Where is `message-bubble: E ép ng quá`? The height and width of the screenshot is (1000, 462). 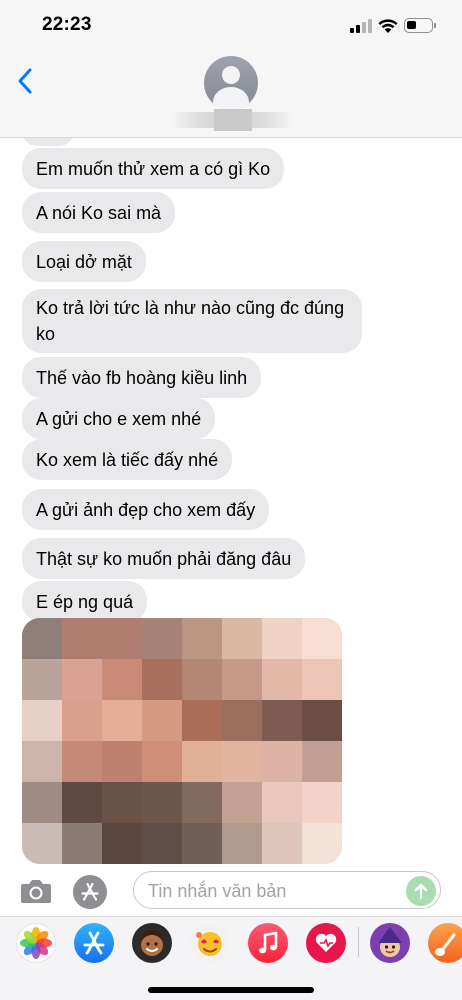 message-bubble: E ép ng quá is located at coordinates (85, 601).